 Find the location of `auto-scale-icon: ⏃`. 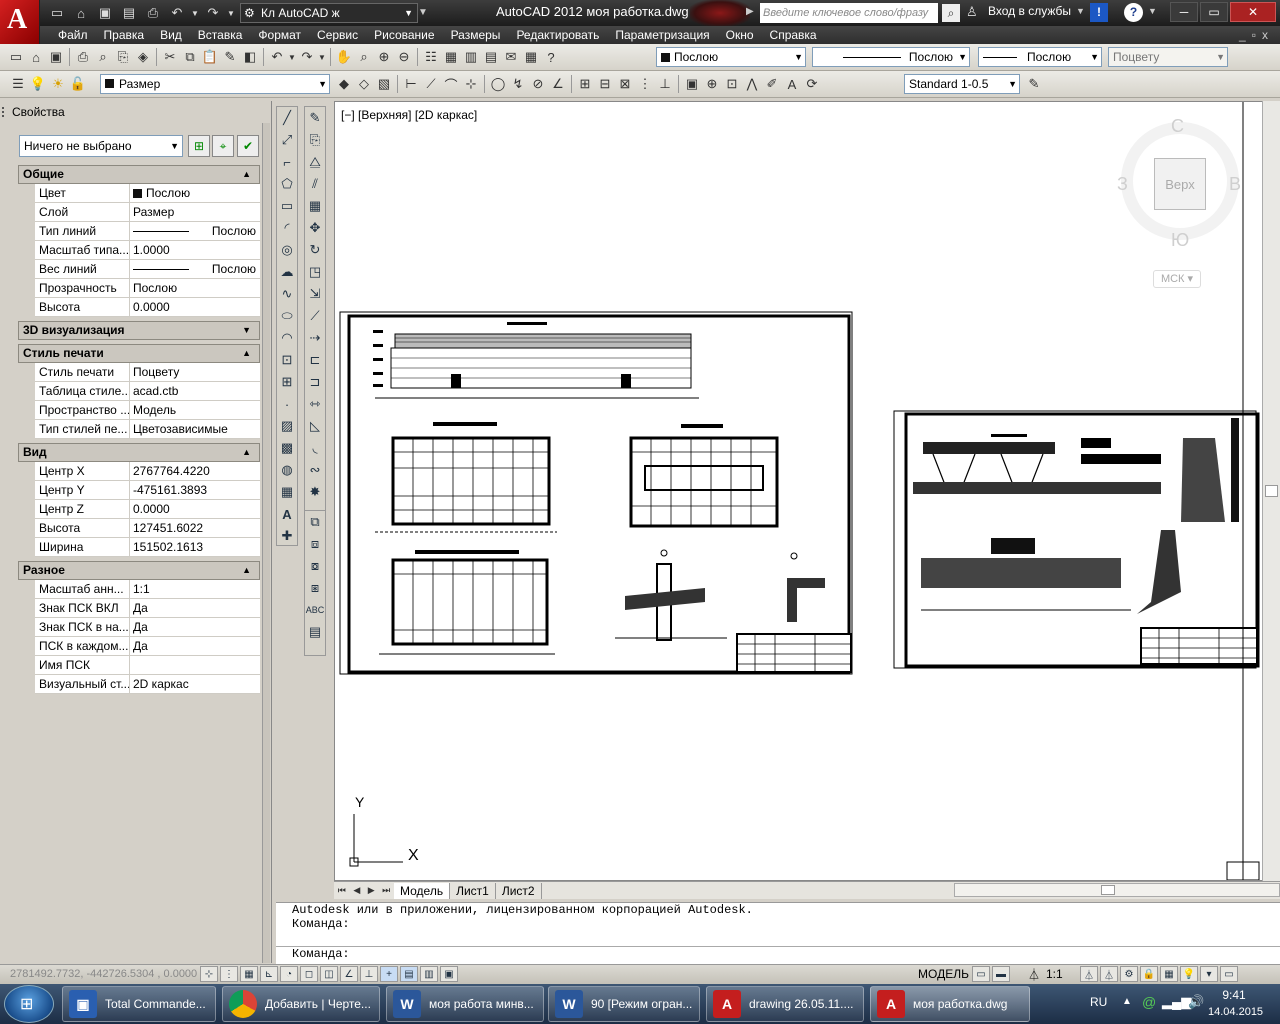

auto-scale-icon: ⏃ is located at coordinates (1109, 974).